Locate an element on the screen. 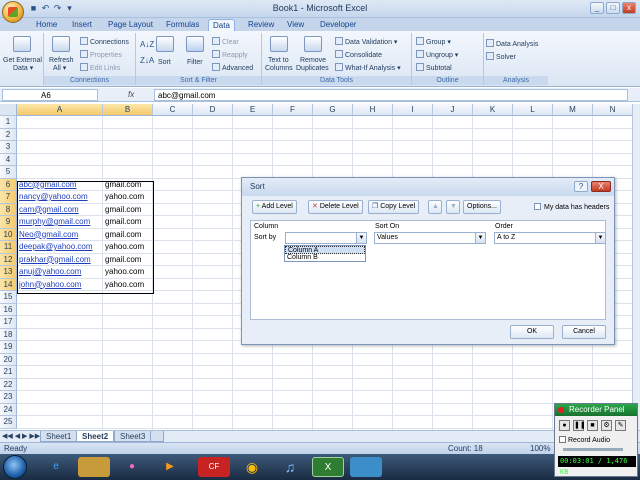 The image size is (640, 480). row-header-23: 23 is located at coordinates (8, 397).